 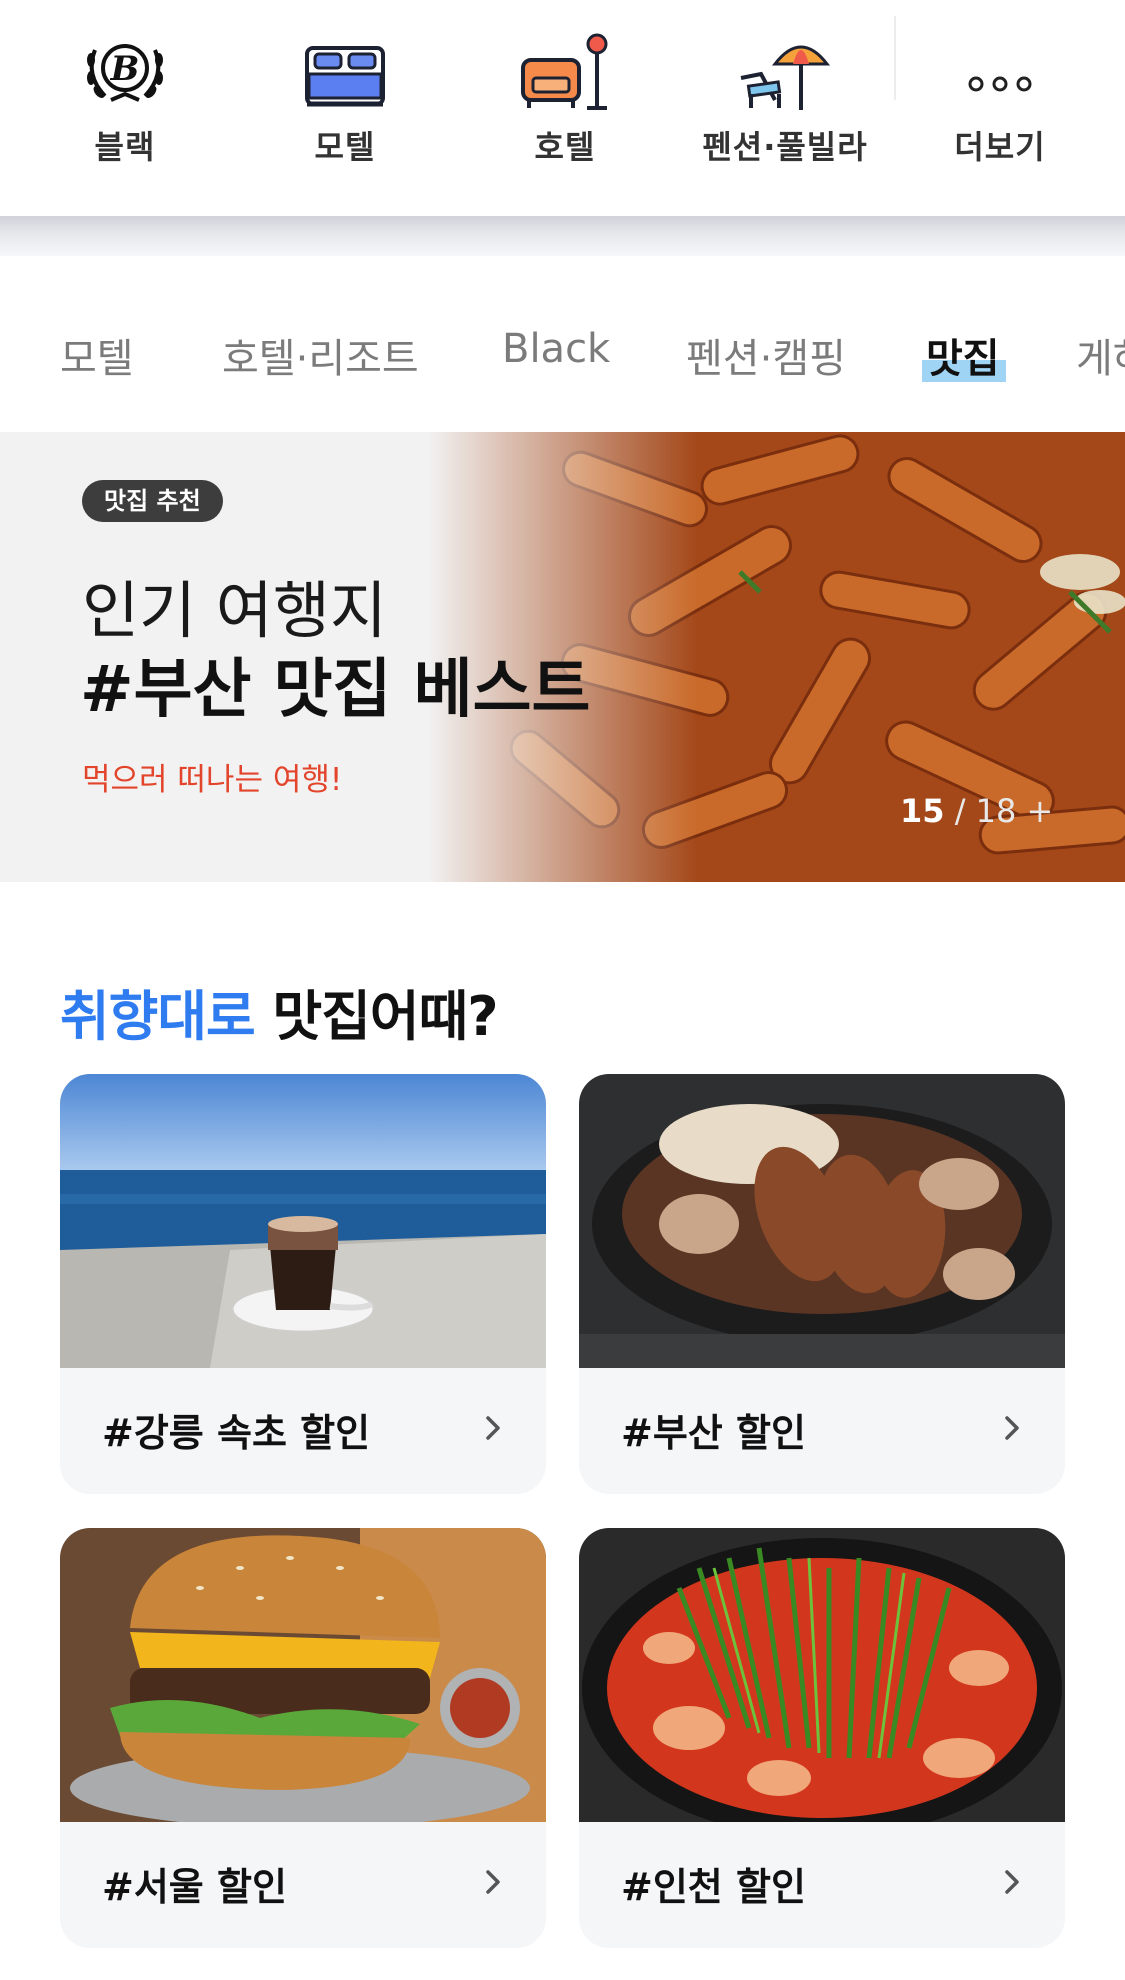 I want to click on category-hotel: 호텔, so click(x=565, y=97).